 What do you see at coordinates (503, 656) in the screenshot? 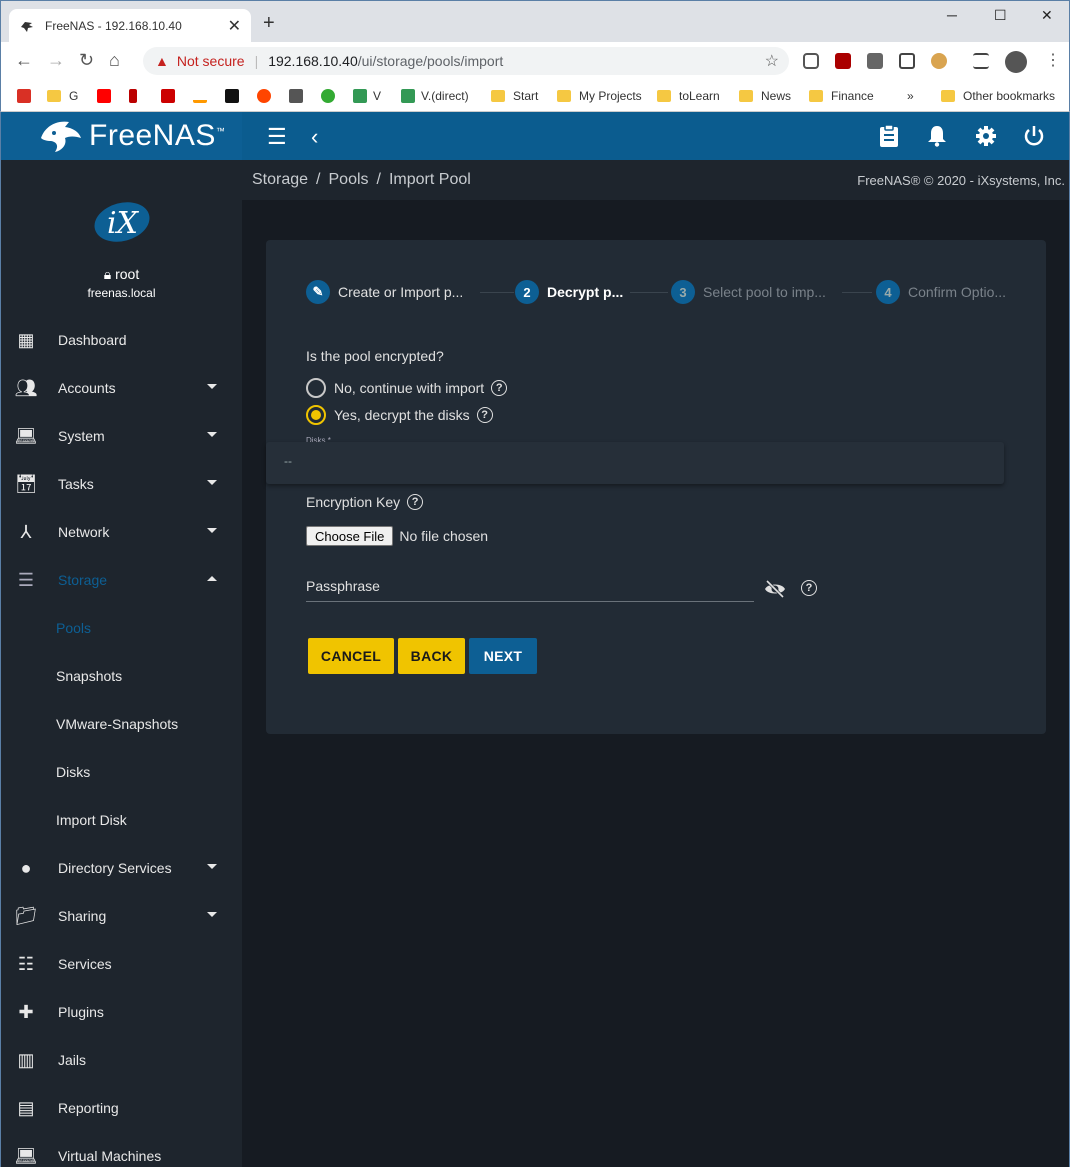
I see `next-button: NEXT` at bounding box center [503, 656].